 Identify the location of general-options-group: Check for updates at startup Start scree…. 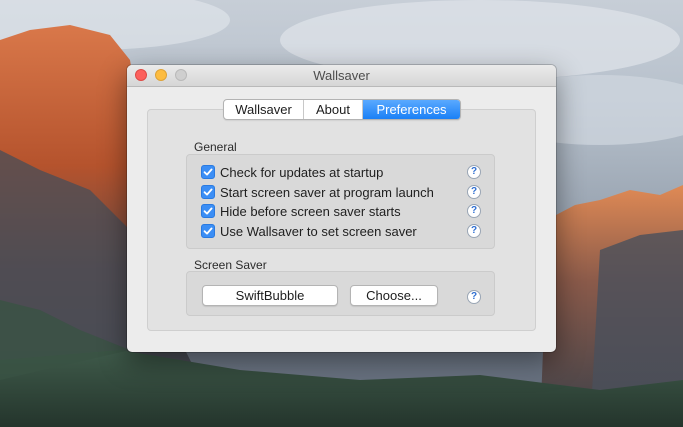
(340, 201).